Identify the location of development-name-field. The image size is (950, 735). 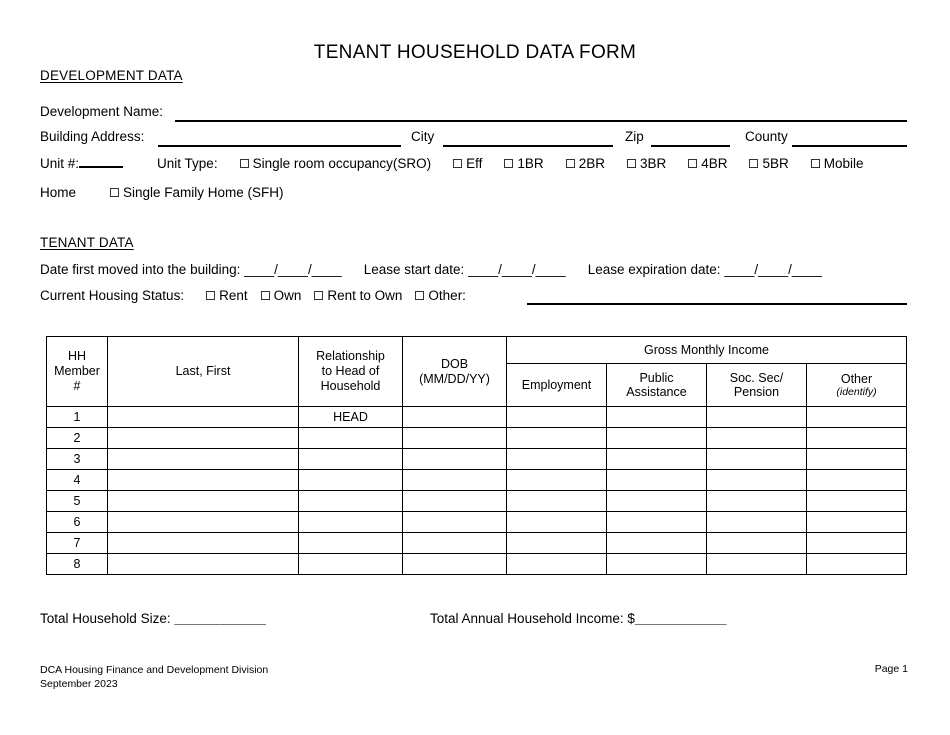
(541, 121).